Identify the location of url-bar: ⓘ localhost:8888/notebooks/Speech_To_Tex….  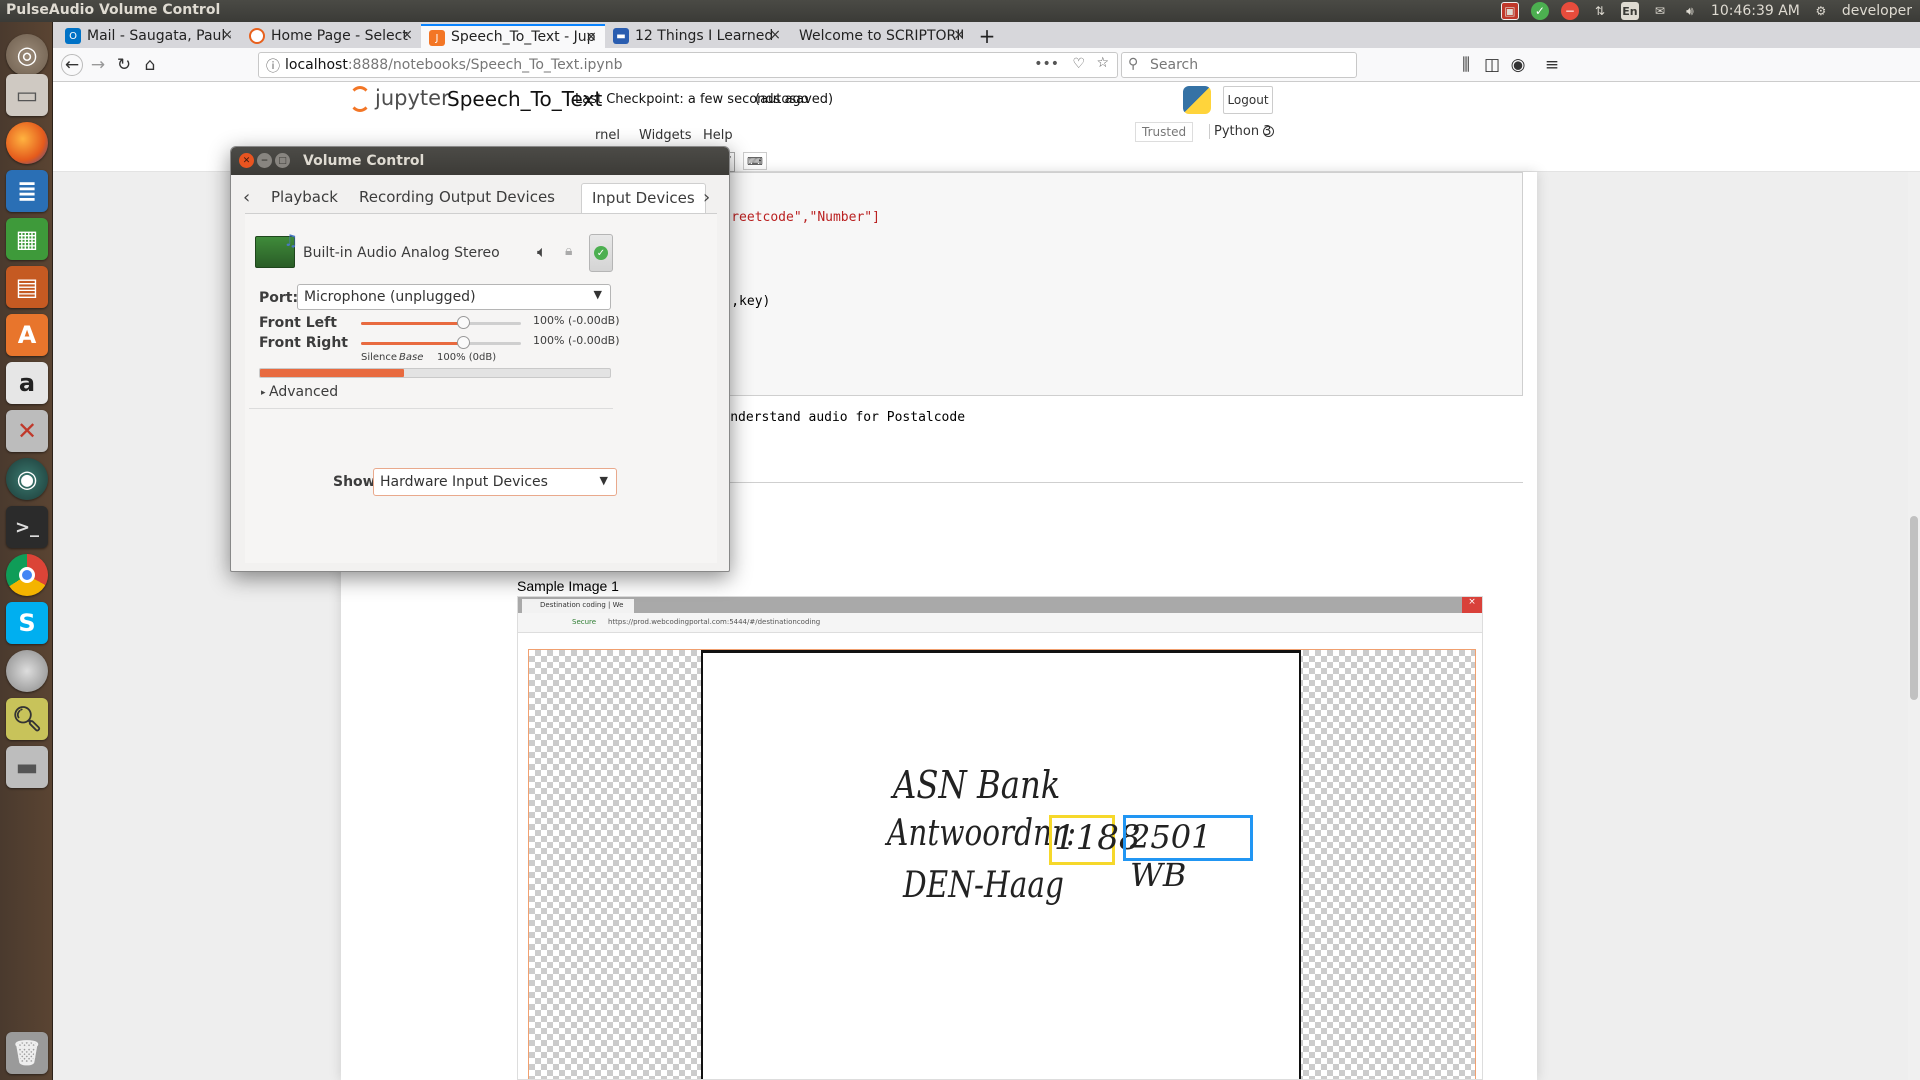
(688, 65).